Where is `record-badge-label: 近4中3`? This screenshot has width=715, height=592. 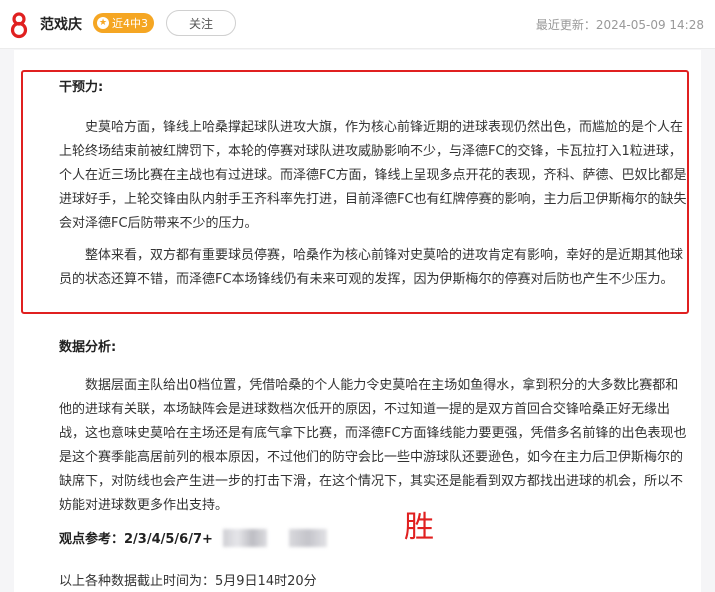 record-badge-label: 近4中3 is located at coordinates (130, 23).